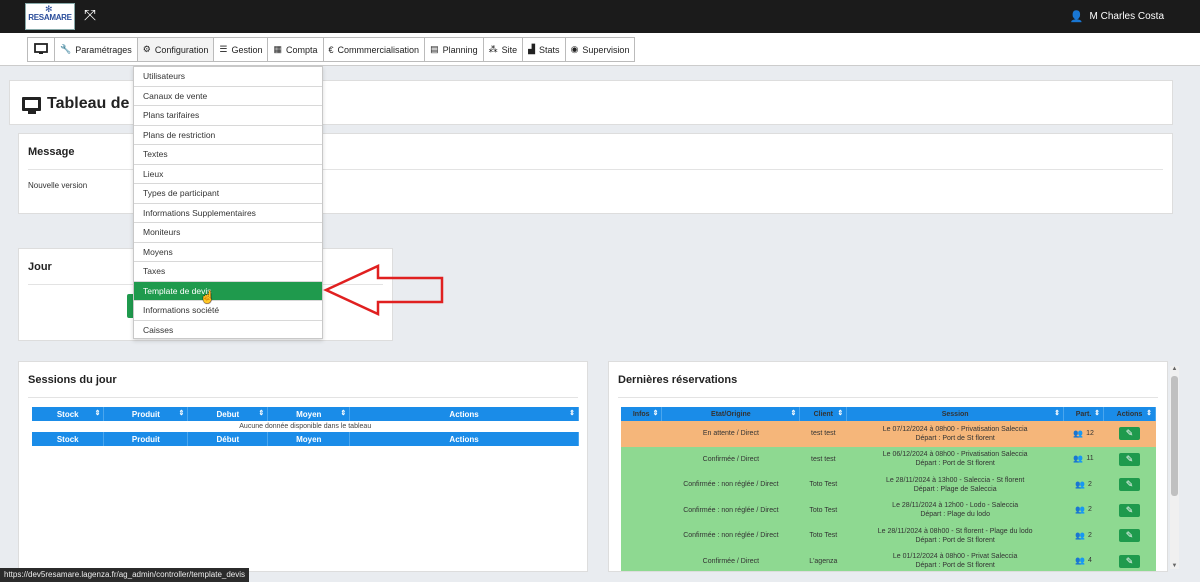 The image size is (1200, 582). What do you see at coordinates (955, 515) in the screenshot?
I see `session-departure: Départ : Plage du lodo` at bounding box center [955, 515].